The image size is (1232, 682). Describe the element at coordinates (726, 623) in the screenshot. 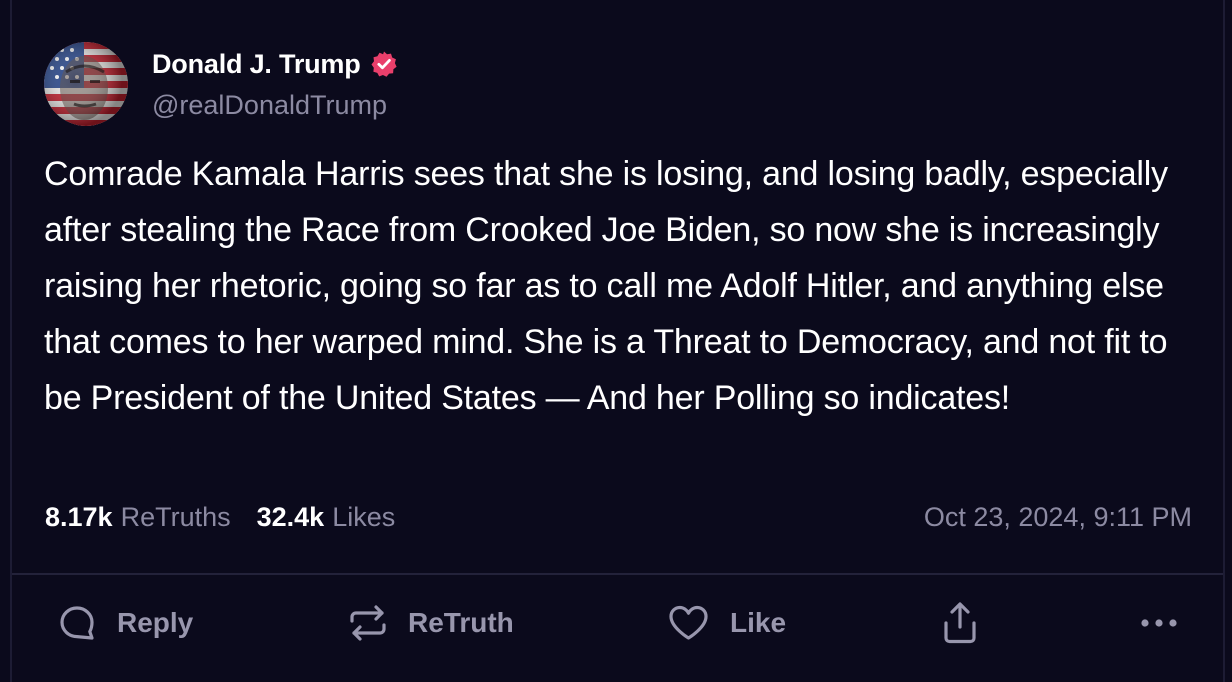

I see `like-button: Like` at that location.